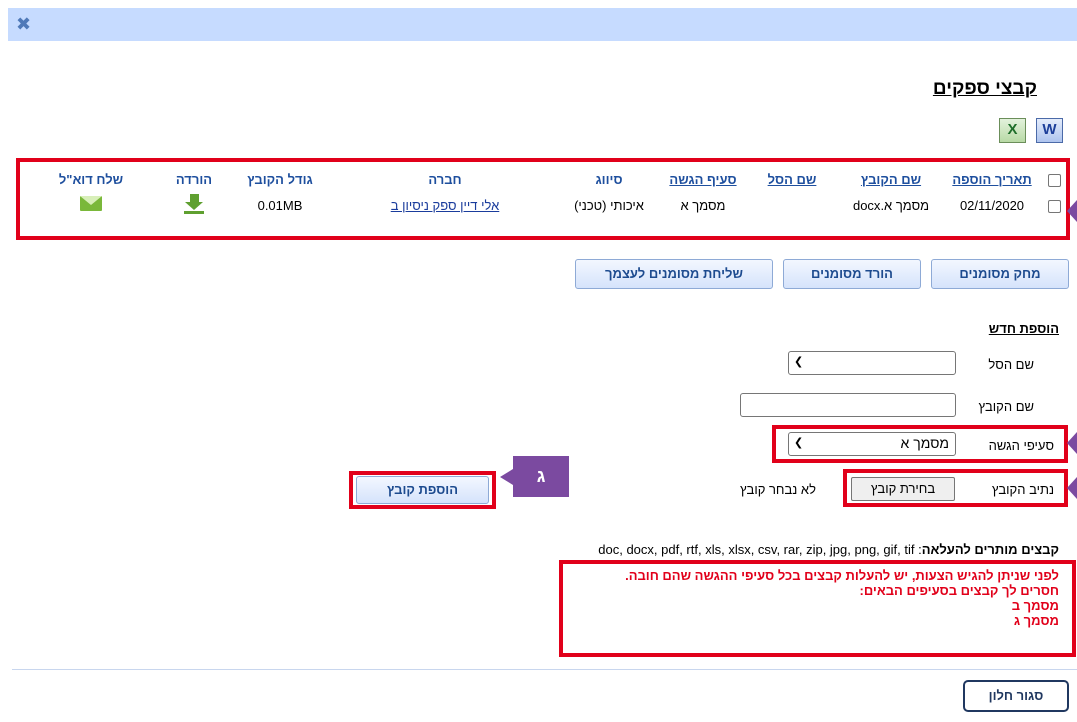 Image resolution: width=1077 pixels, height=722 pixels. I want to click on allowed-files-label: קבצים מותרים להעלאה, so click(990, 549).